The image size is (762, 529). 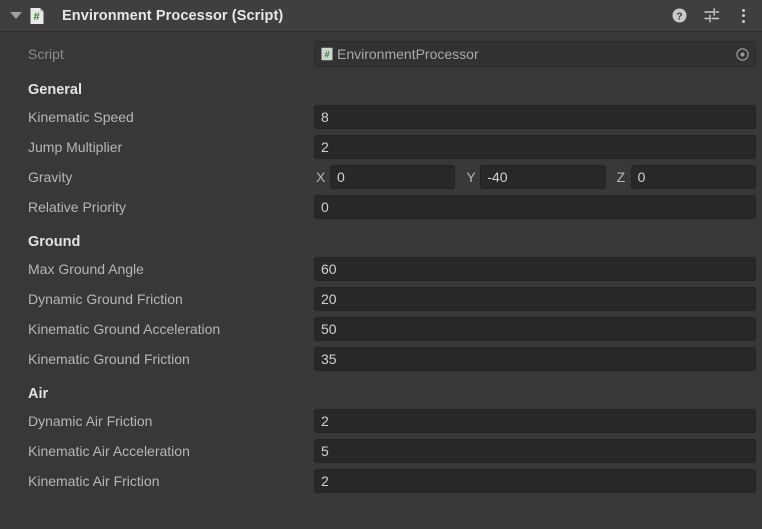 I want to click on kinematic-speed-input: 8, so click(x=535, y=117).